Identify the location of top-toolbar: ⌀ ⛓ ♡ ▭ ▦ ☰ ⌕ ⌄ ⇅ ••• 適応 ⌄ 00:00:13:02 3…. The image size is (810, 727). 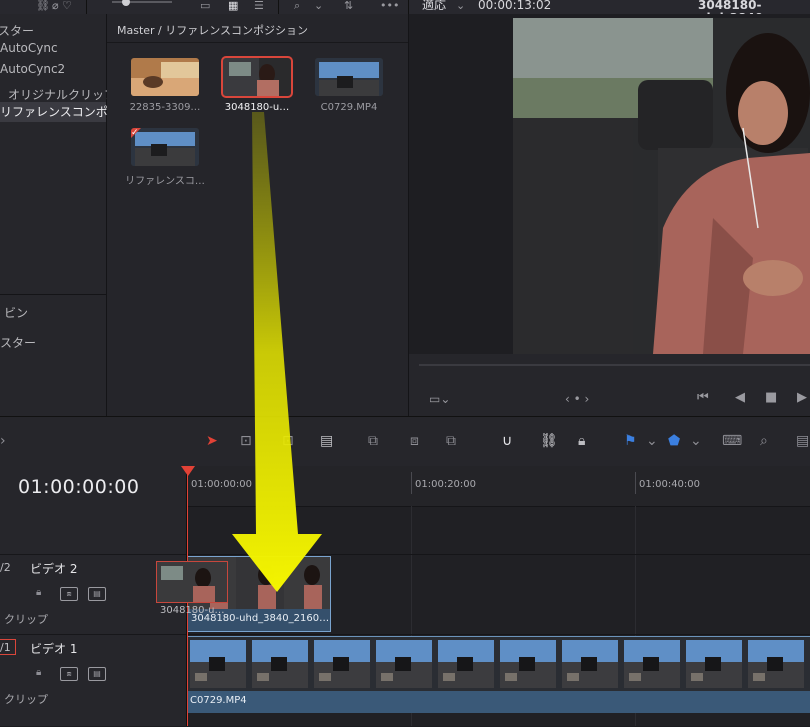
(405, 12).